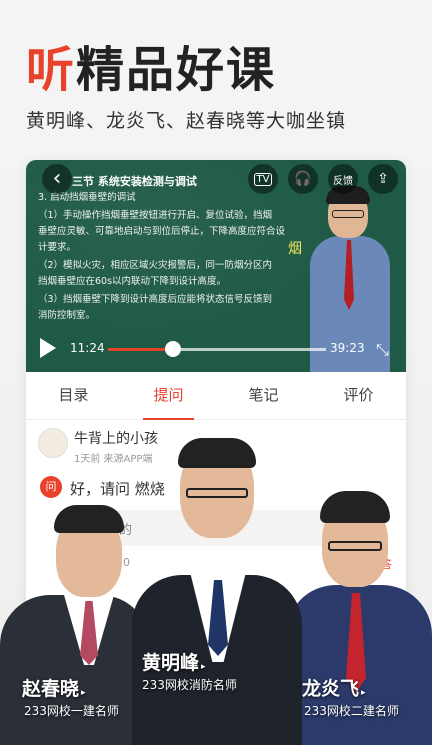 This screenshot has width=432, height=745. What do you see at coordinates (51, 70) in the screenshot?
I see `headline-accent: 听` at bounding box center [51, 70].